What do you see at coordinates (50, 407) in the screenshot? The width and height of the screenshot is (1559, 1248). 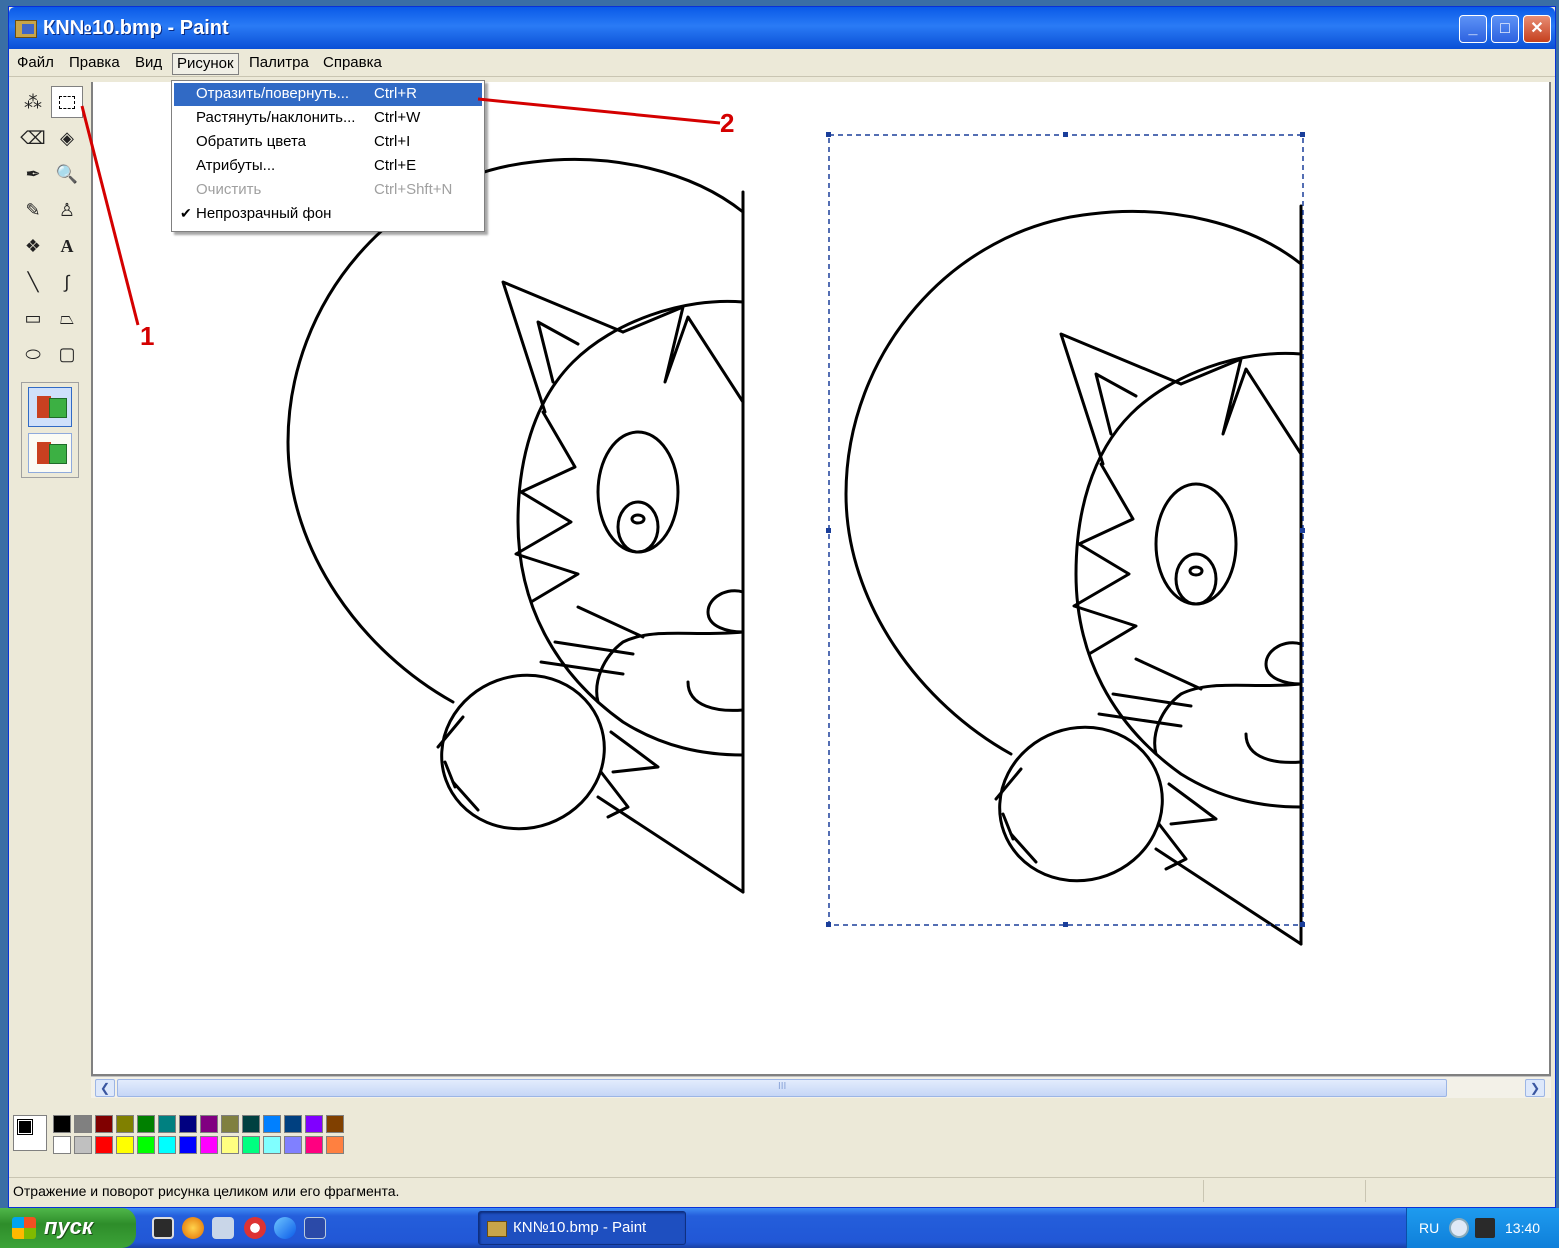 I see `opaque-mode-icon` at bounding box center [50, 407].